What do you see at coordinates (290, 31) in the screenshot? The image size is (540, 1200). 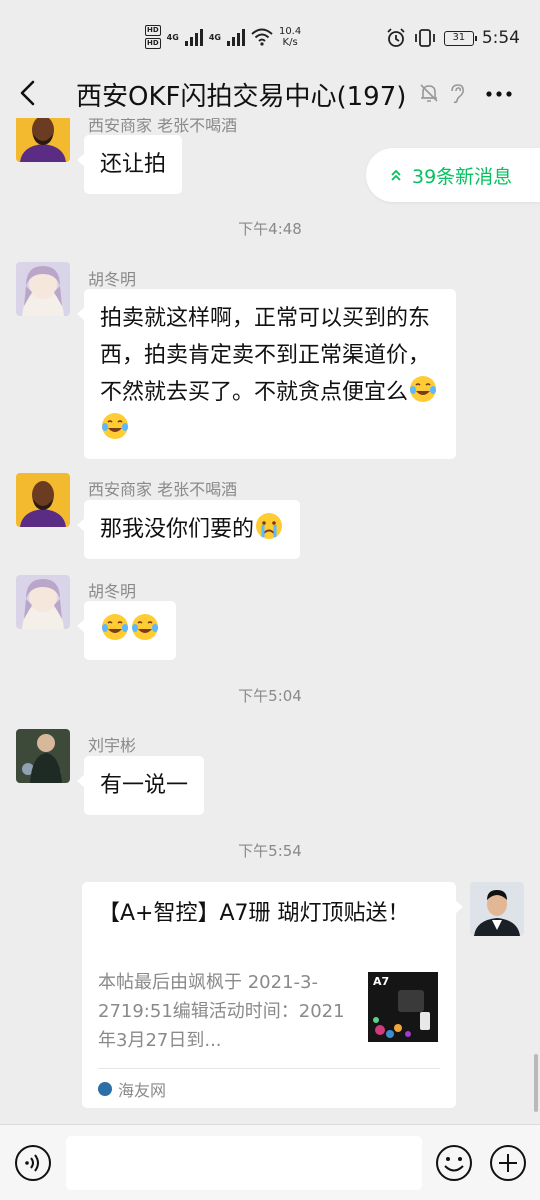 I see `speed-value: 10.4` at bounding box center [290, 31].